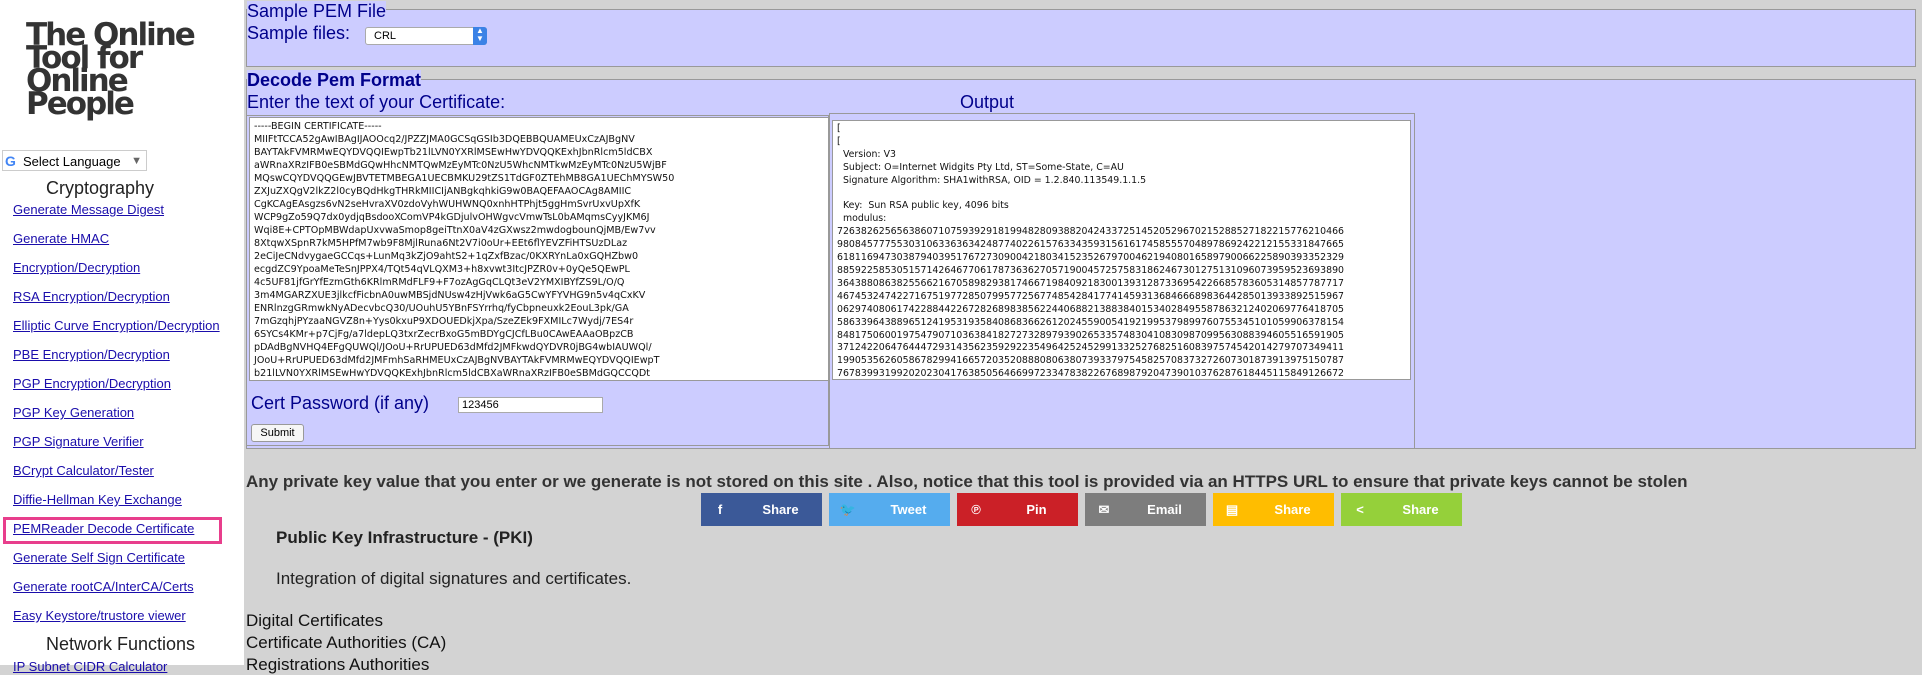 The image size is (1922, 675). I want to click on dropdown-arrow-icon: ▼, so click(136, 161).